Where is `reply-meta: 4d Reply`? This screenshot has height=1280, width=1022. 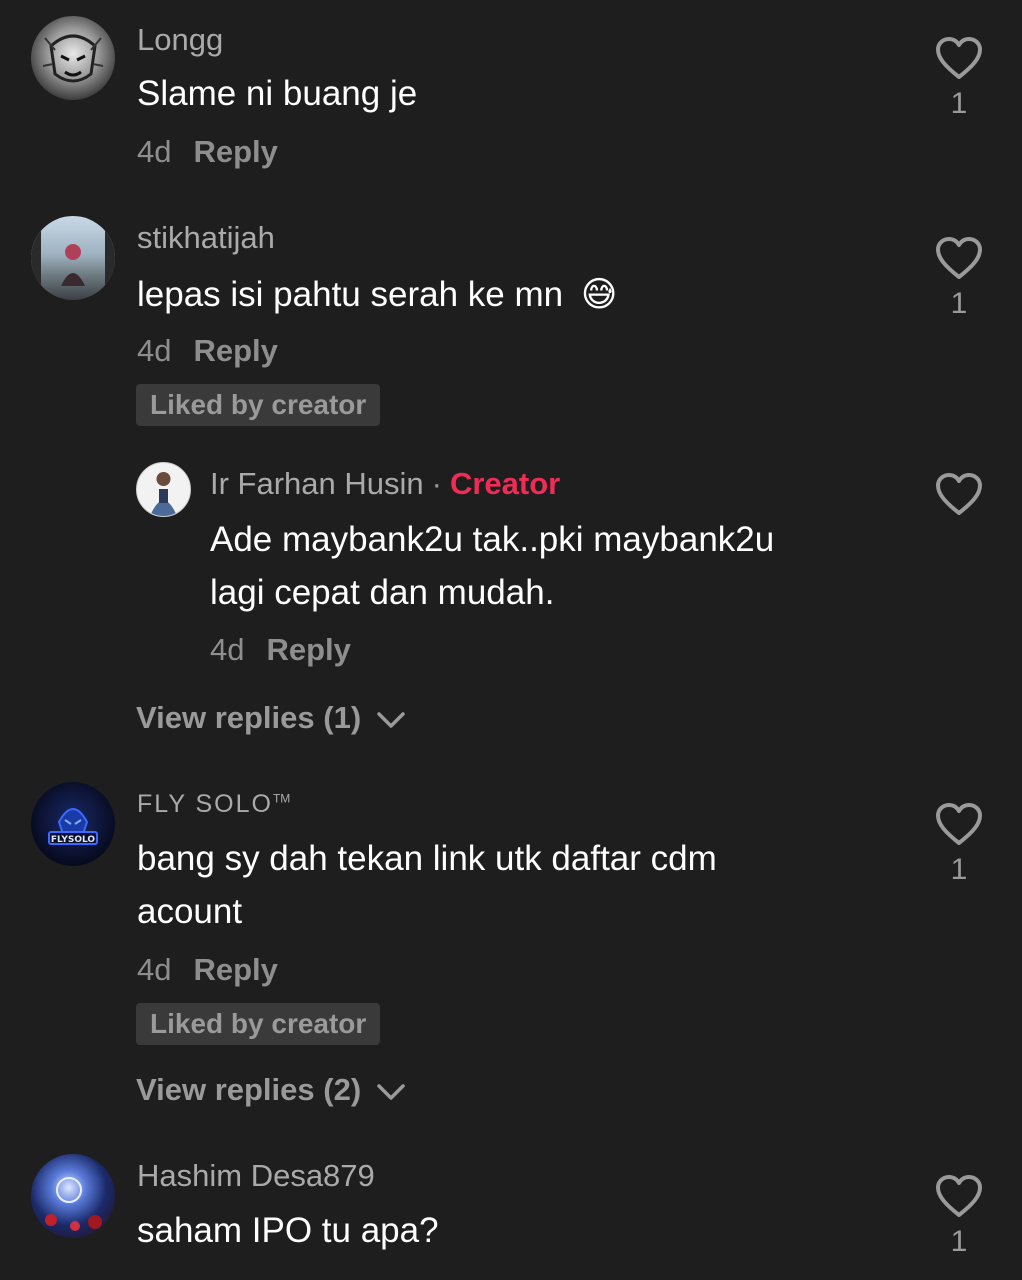 reply-meta: 4d Reply is located at coordinates (280, 650).